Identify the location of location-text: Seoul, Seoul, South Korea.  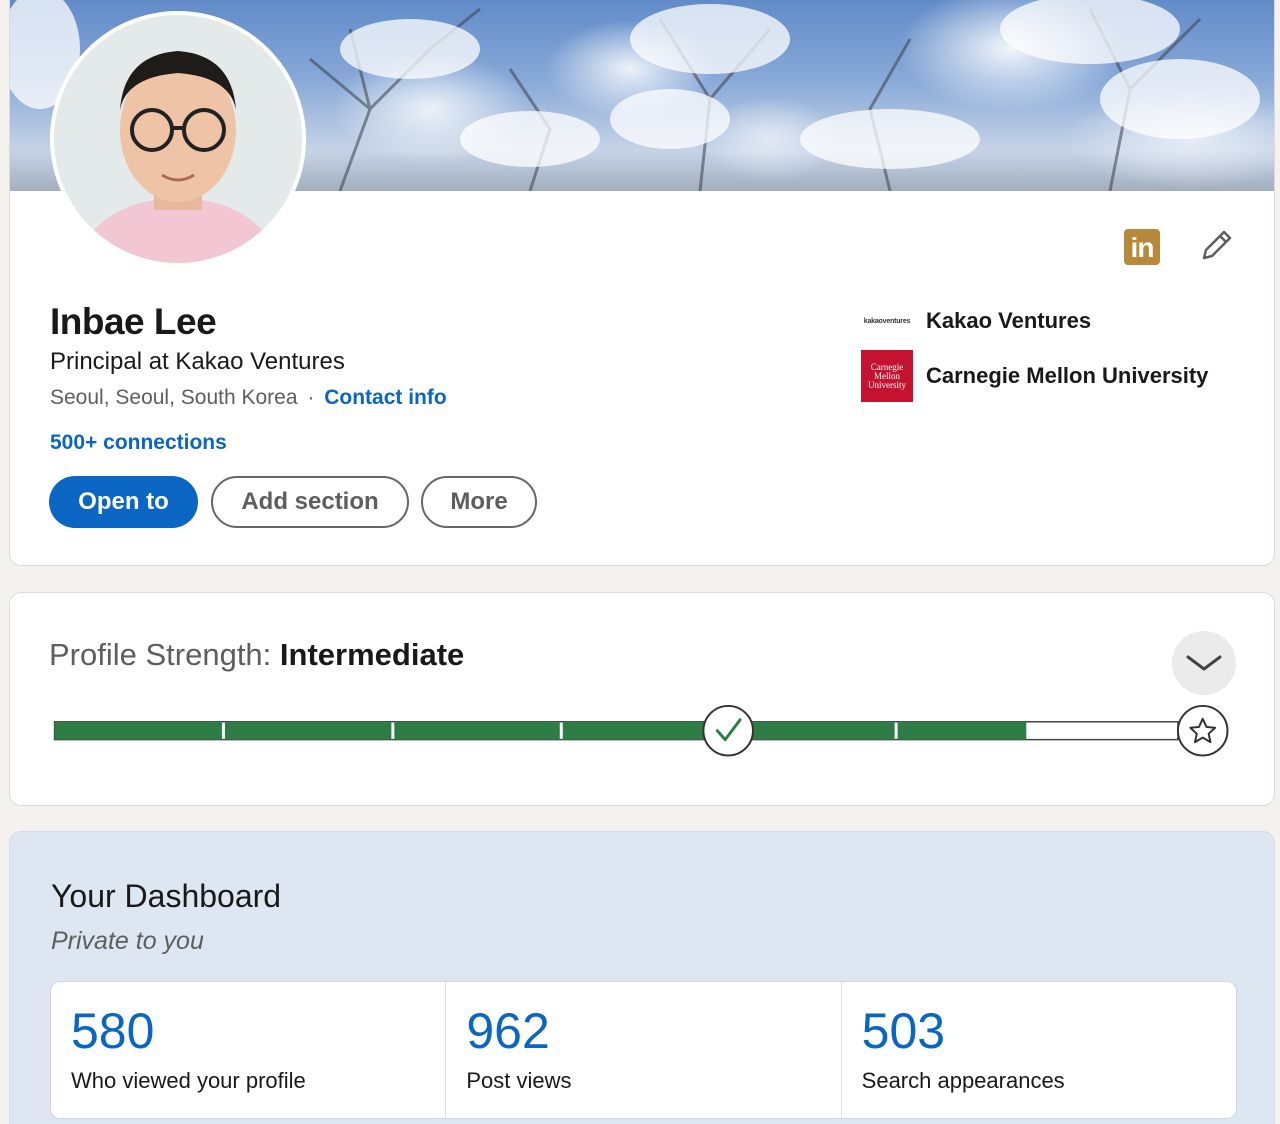
(174, 397).